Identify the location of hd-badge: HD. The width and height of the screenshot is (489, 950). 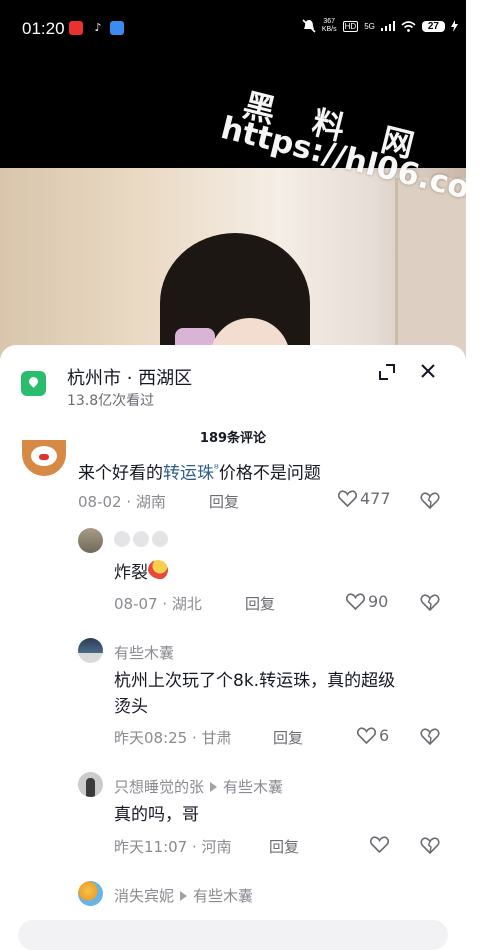
(350, 26).